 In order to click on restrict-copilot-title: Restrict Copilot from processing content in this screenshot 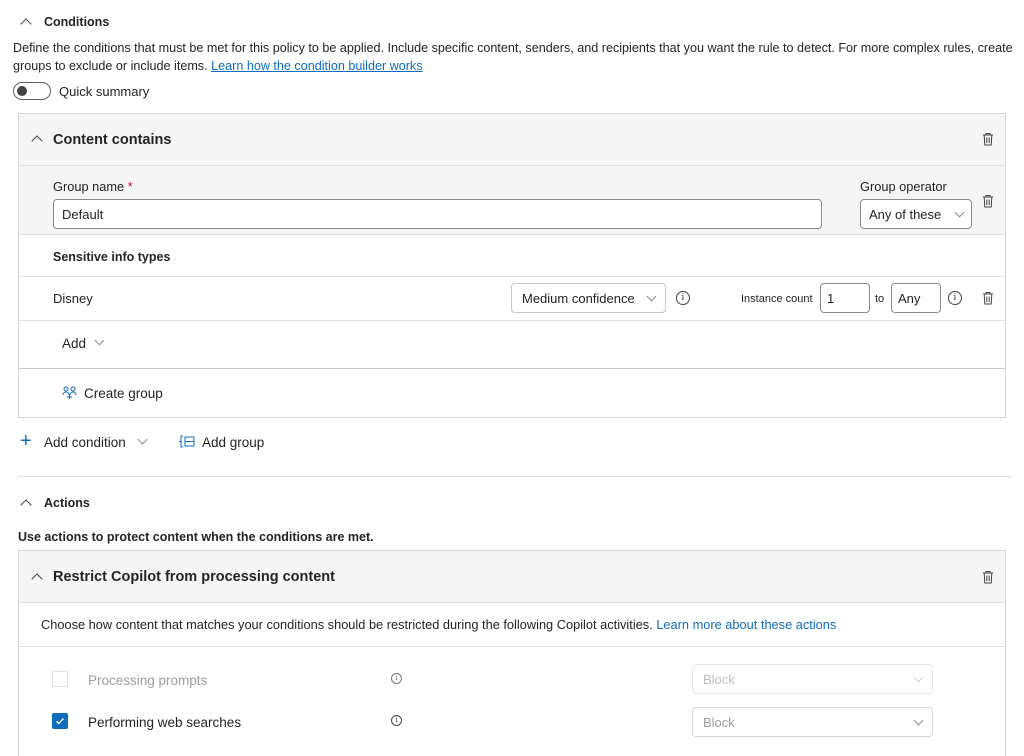, I will do `click(194, 577)`.